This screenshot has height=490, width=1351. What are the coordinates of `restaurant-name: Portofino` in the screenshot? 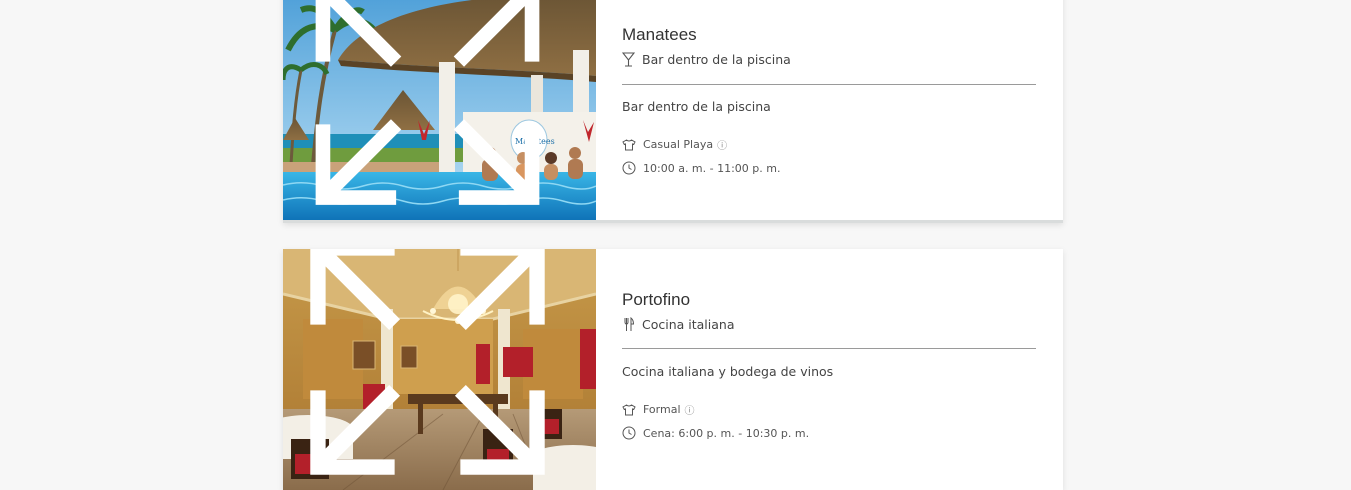 It's located at (656, 299).